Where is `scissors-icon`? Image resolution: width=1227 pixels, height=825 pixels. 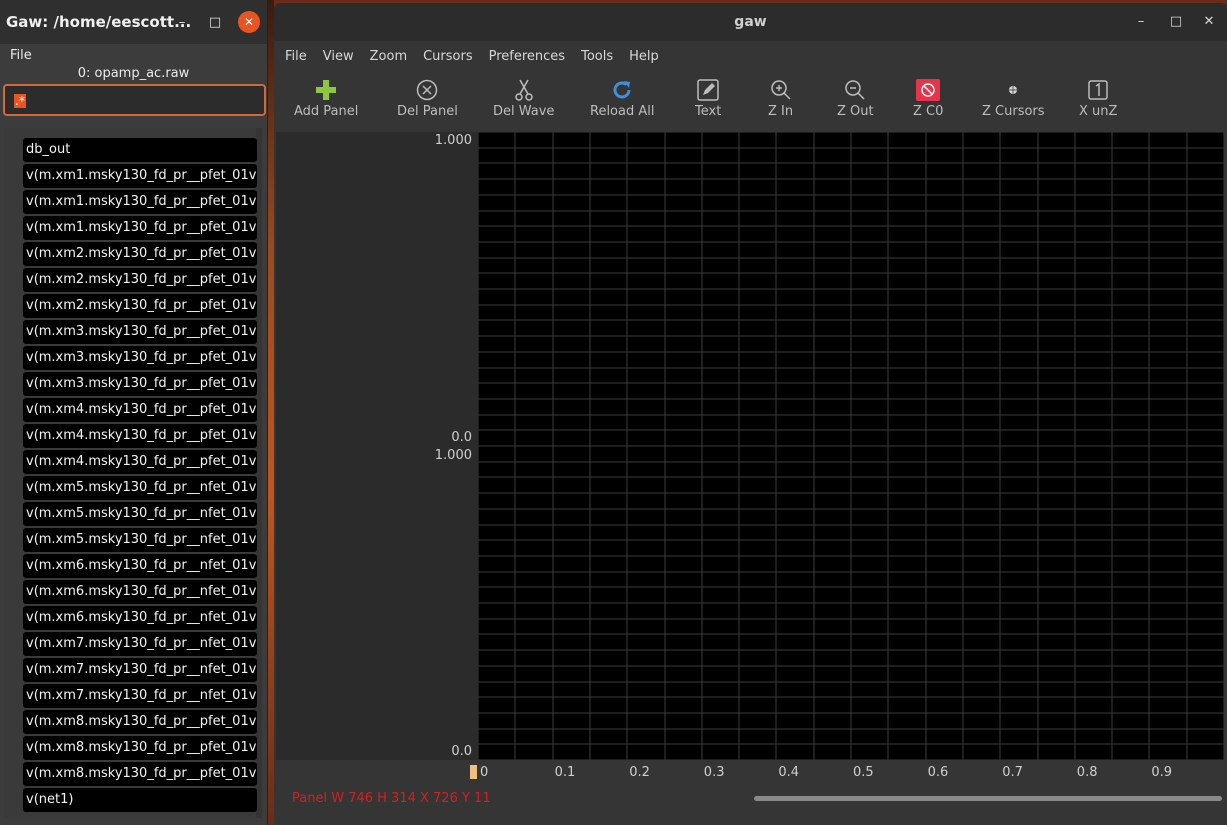
scissors-icon is located at coordinates (524, 90).